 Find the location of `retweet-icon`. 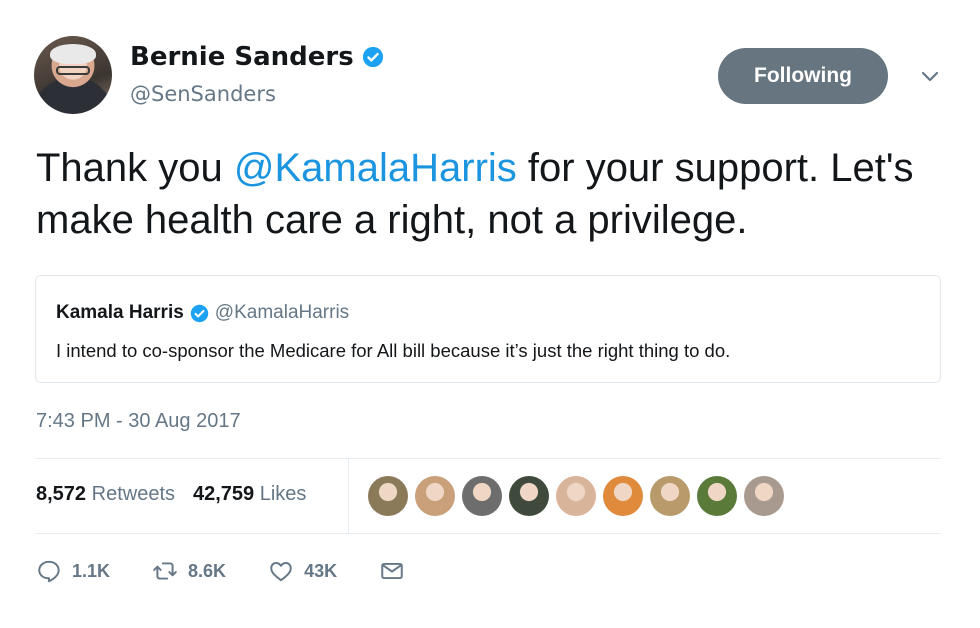

retweet-icon is located at coordinates (165, 571).